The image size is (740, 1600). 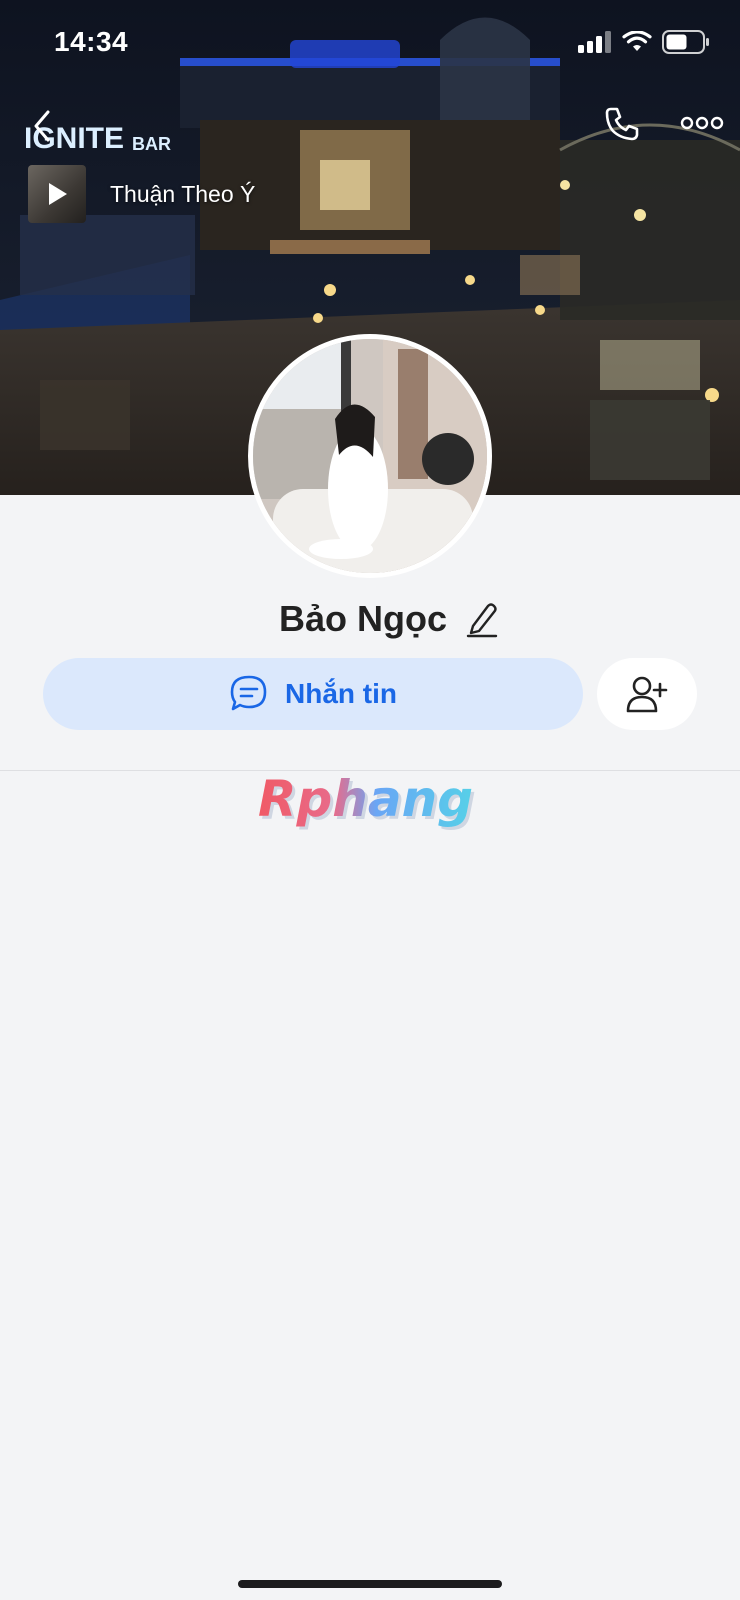 I want to click on phone-icon, so click(x=622, y=124).